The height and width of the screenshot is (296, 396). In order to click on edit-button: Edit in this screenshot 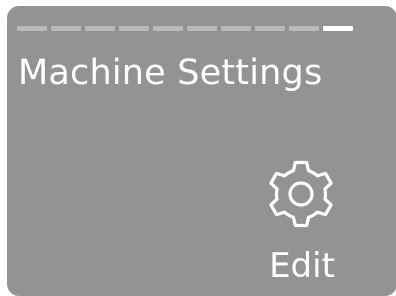, I will do `click(301, 224)`.